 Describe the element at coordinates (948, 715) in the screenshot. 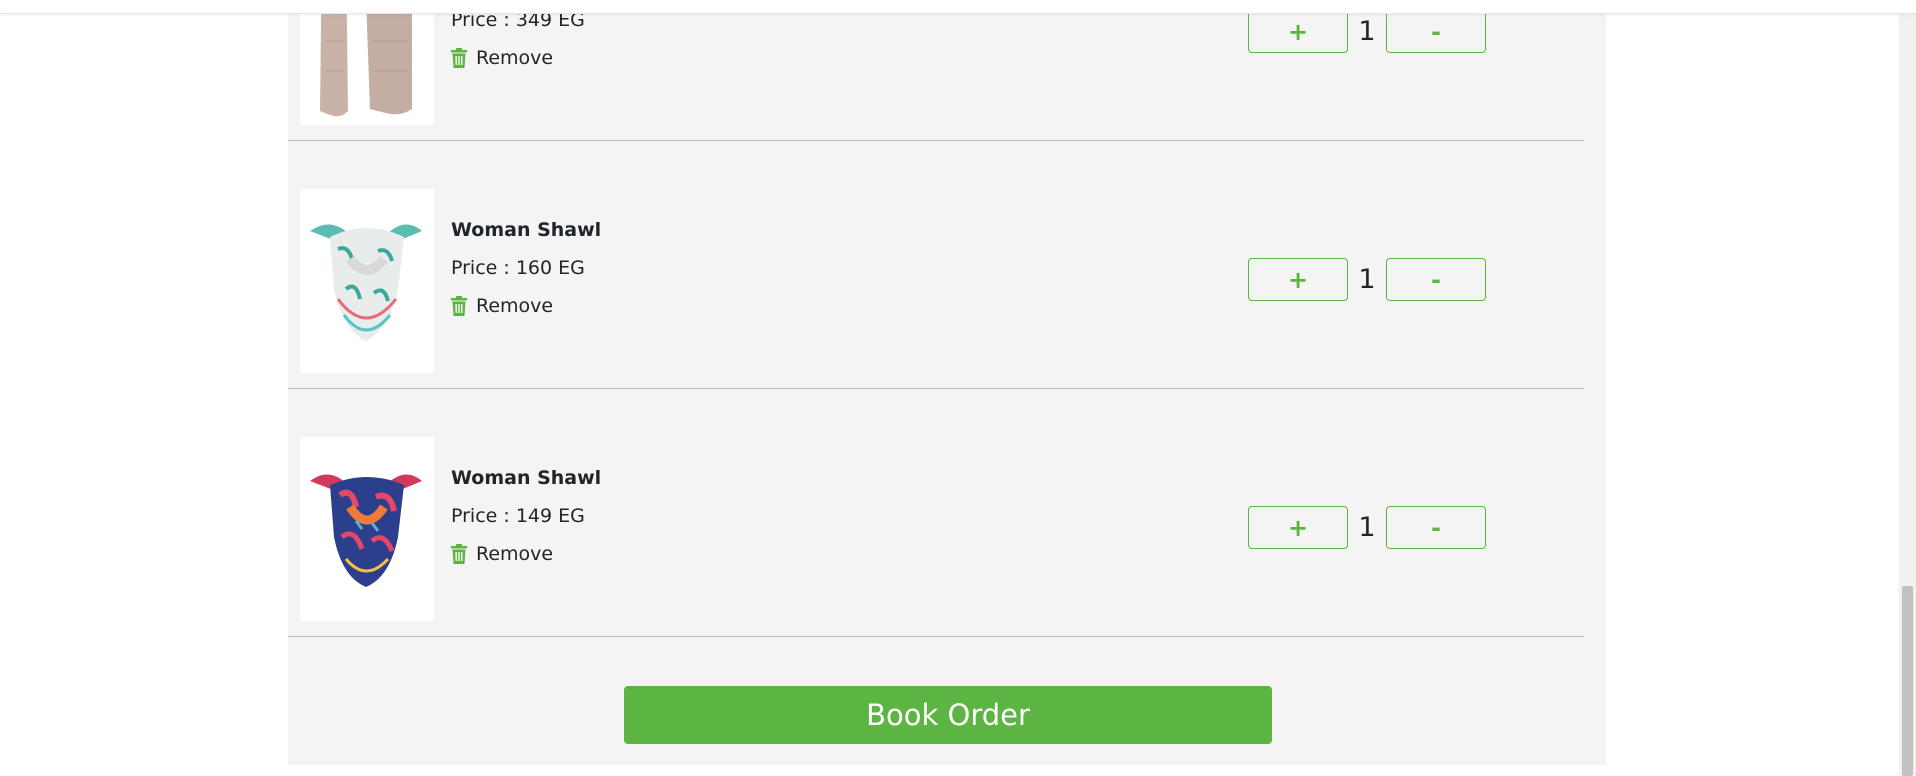

I see `book-order-button: Book Order` at that location.